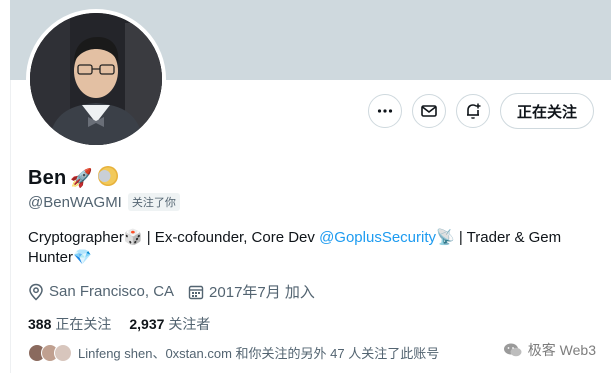  I want to click on bio-text-1: Cryptographer, so click(76, 237).